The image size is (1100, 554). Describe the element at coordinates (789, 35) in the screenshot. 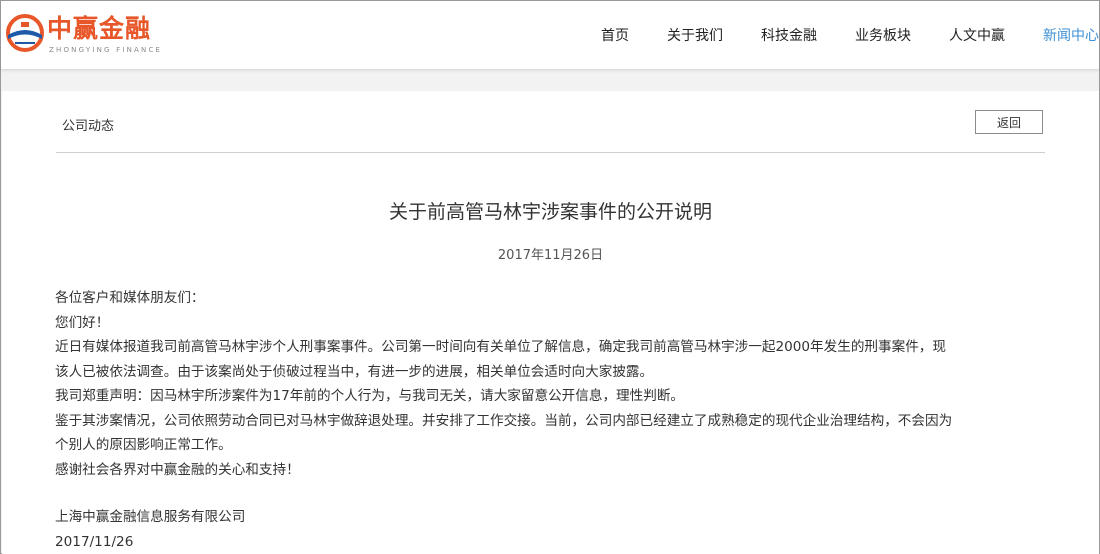

I see `nav-item-tech-finance: 科技金融` at that location.